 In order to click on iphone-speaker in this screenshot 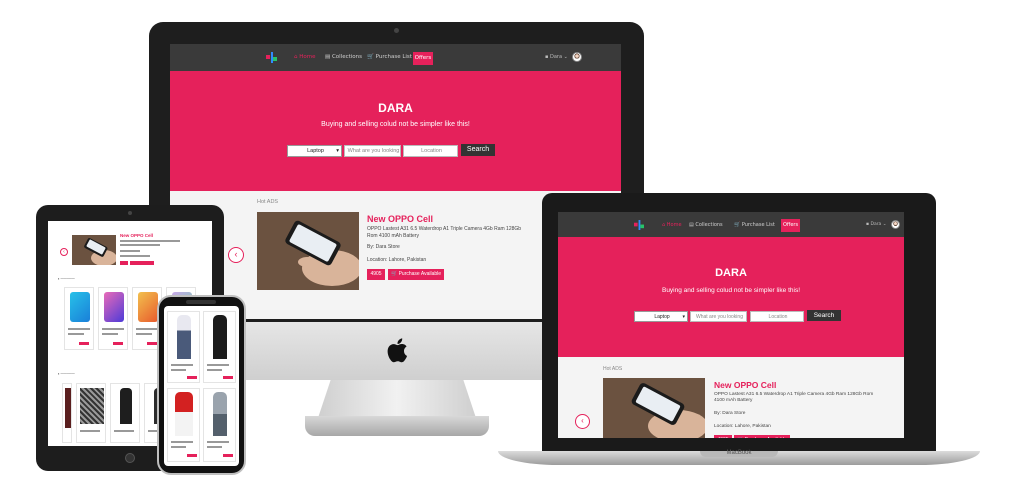, I will do `click(201, 302)`.